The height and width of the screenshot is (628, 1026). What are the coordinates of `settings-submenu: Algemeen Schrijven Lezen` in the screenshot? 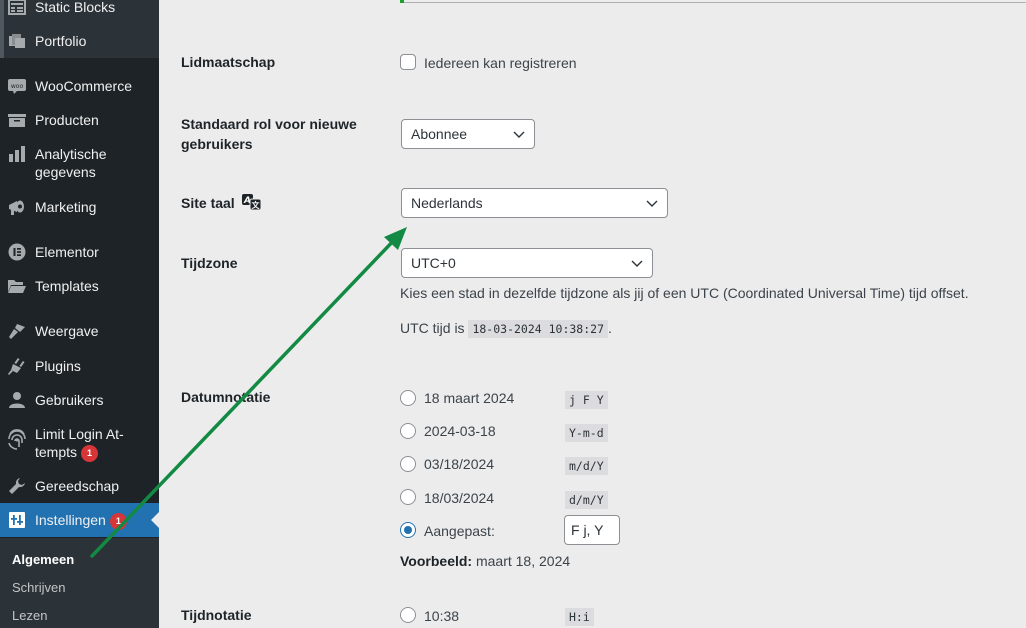 It's located at (79, 583).